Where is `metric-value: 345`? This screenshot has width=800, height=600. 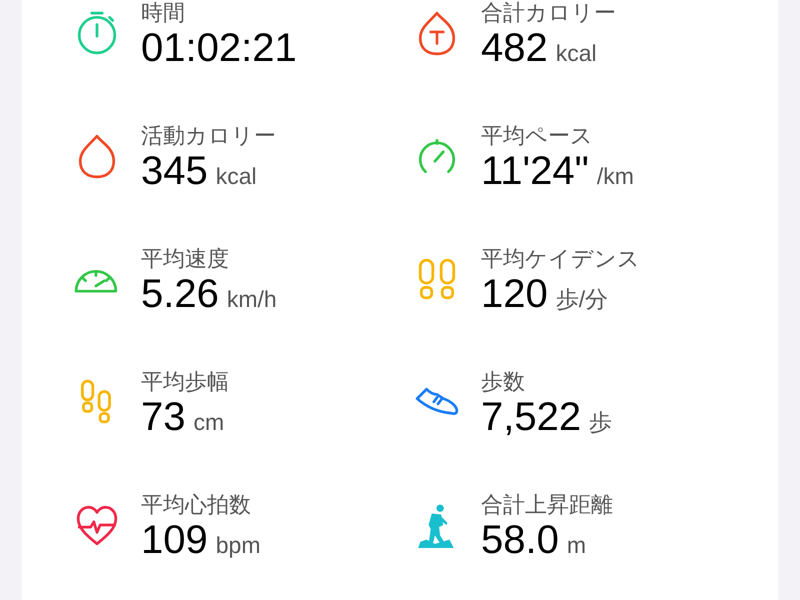
metric-value: 345 is located at coordinates (174, 171).